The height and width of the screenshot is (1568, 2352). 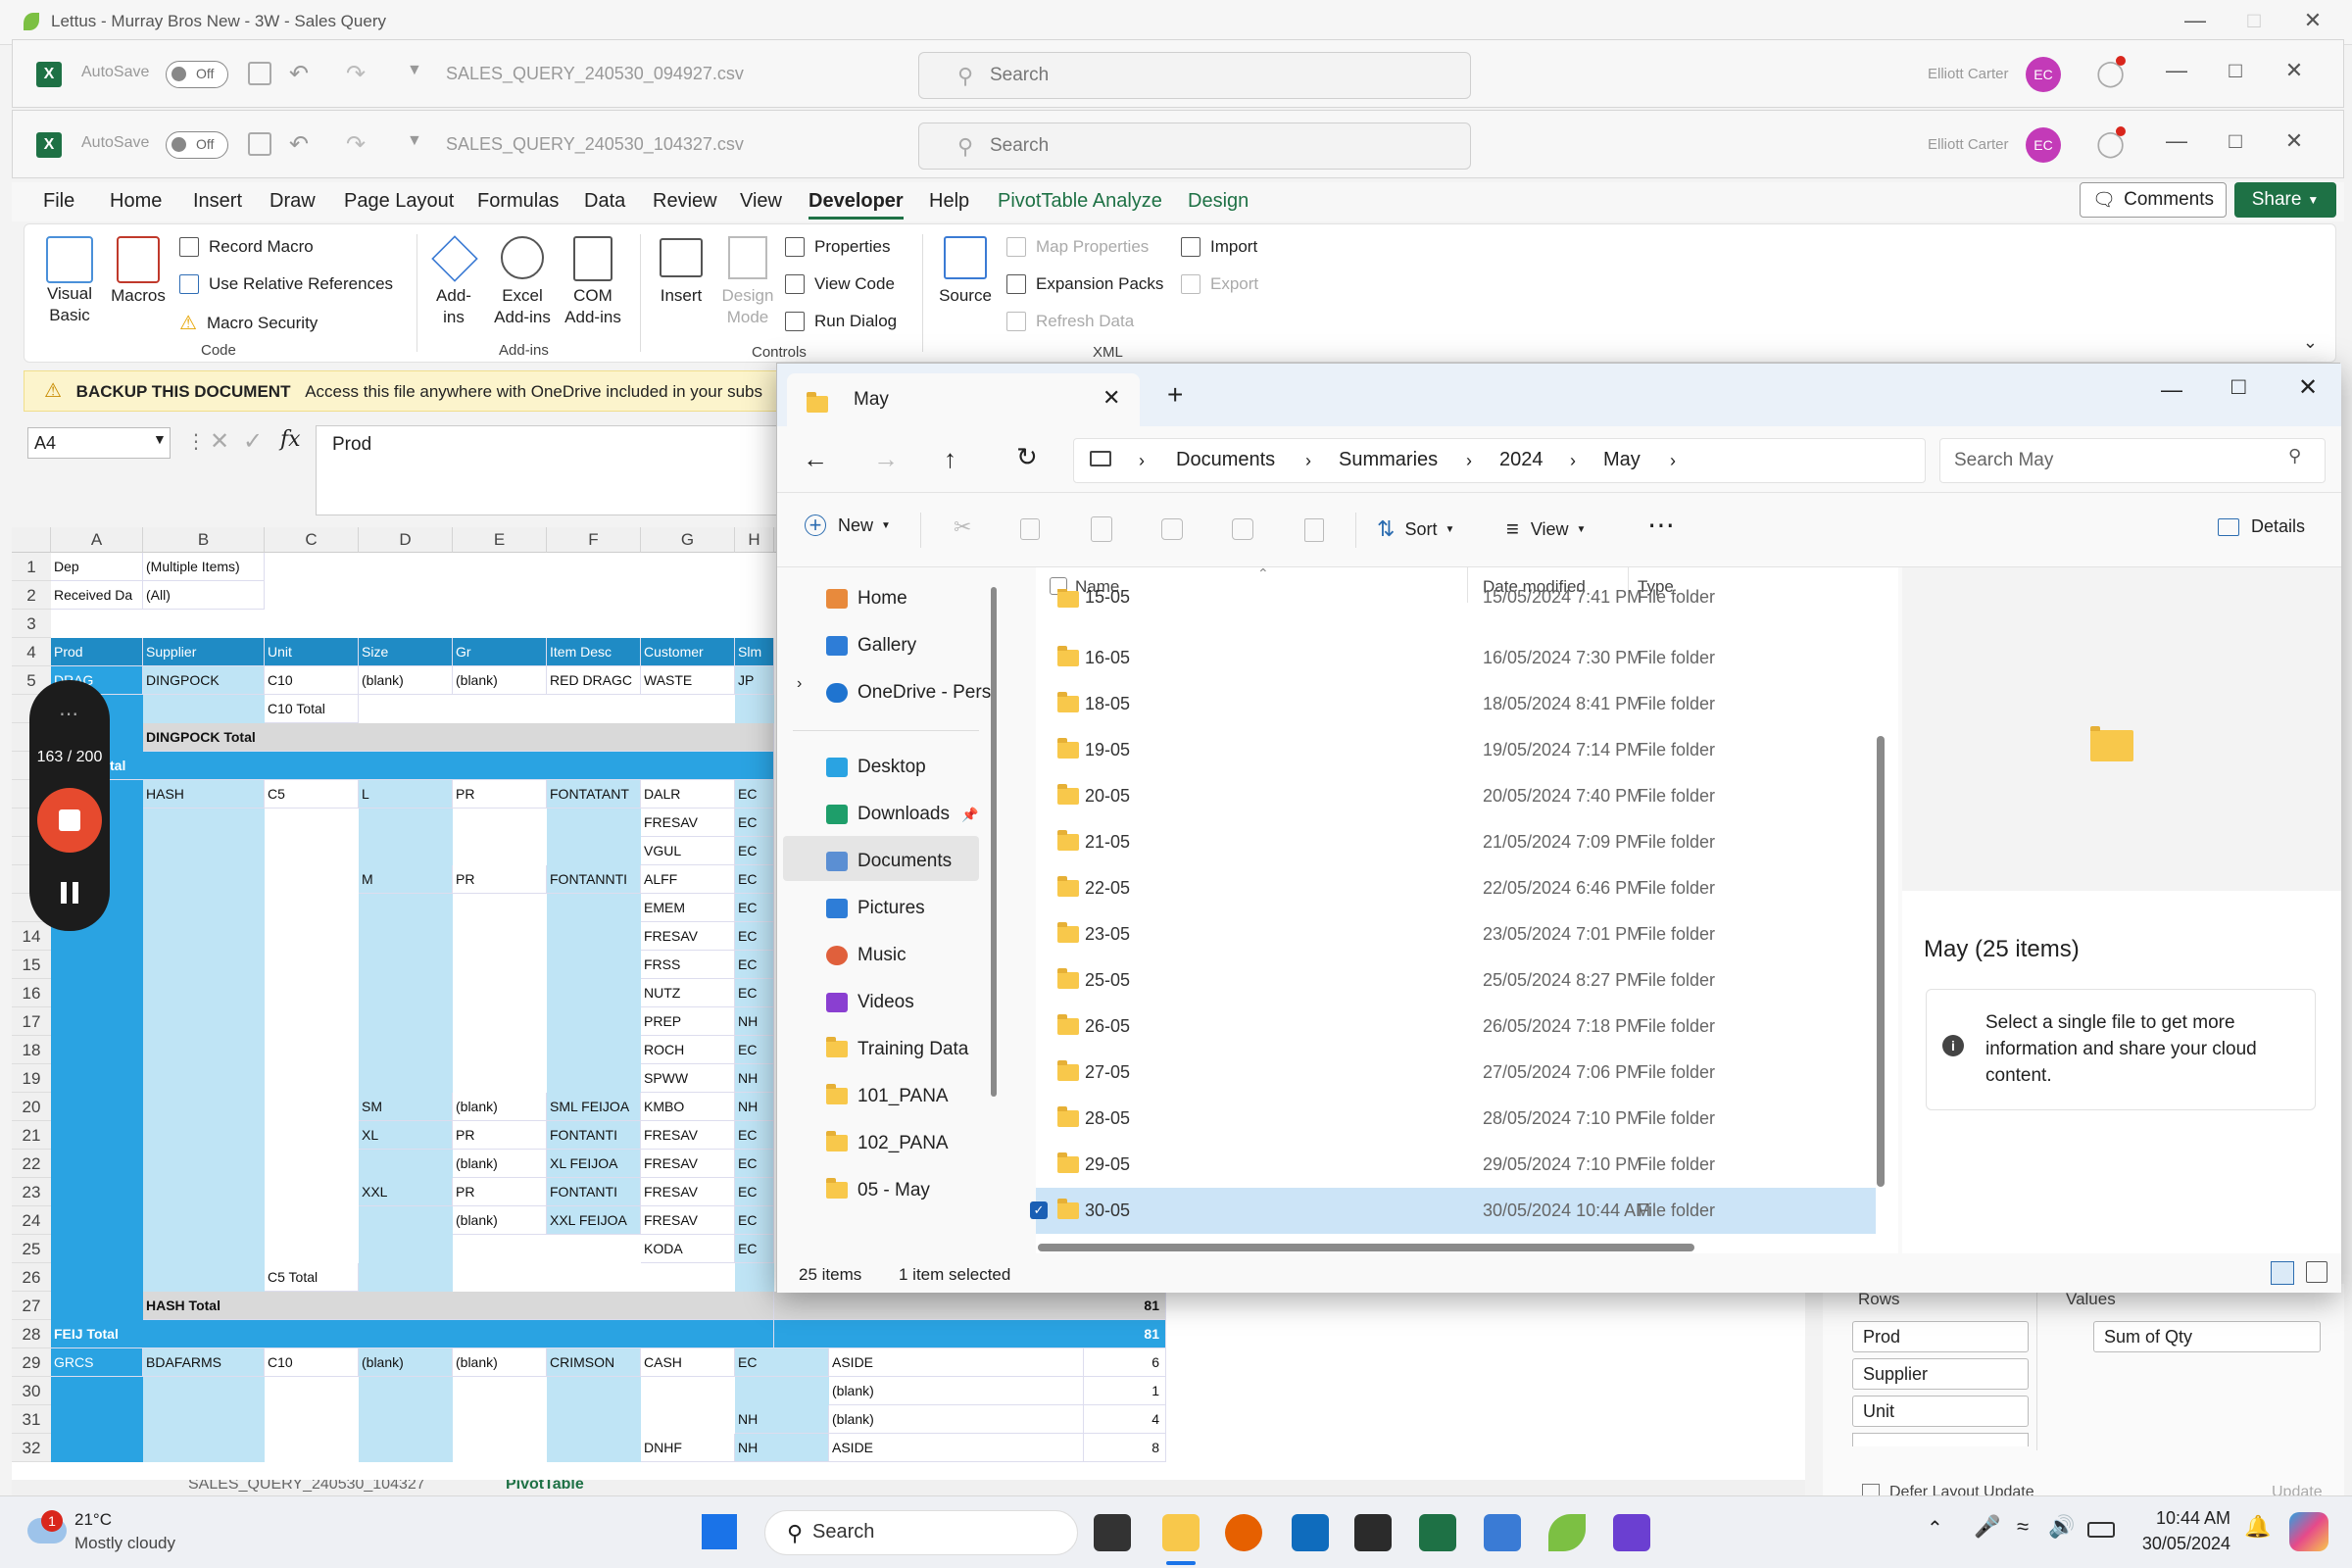 I want to click on column-header: F, so click(x=594, y=540).